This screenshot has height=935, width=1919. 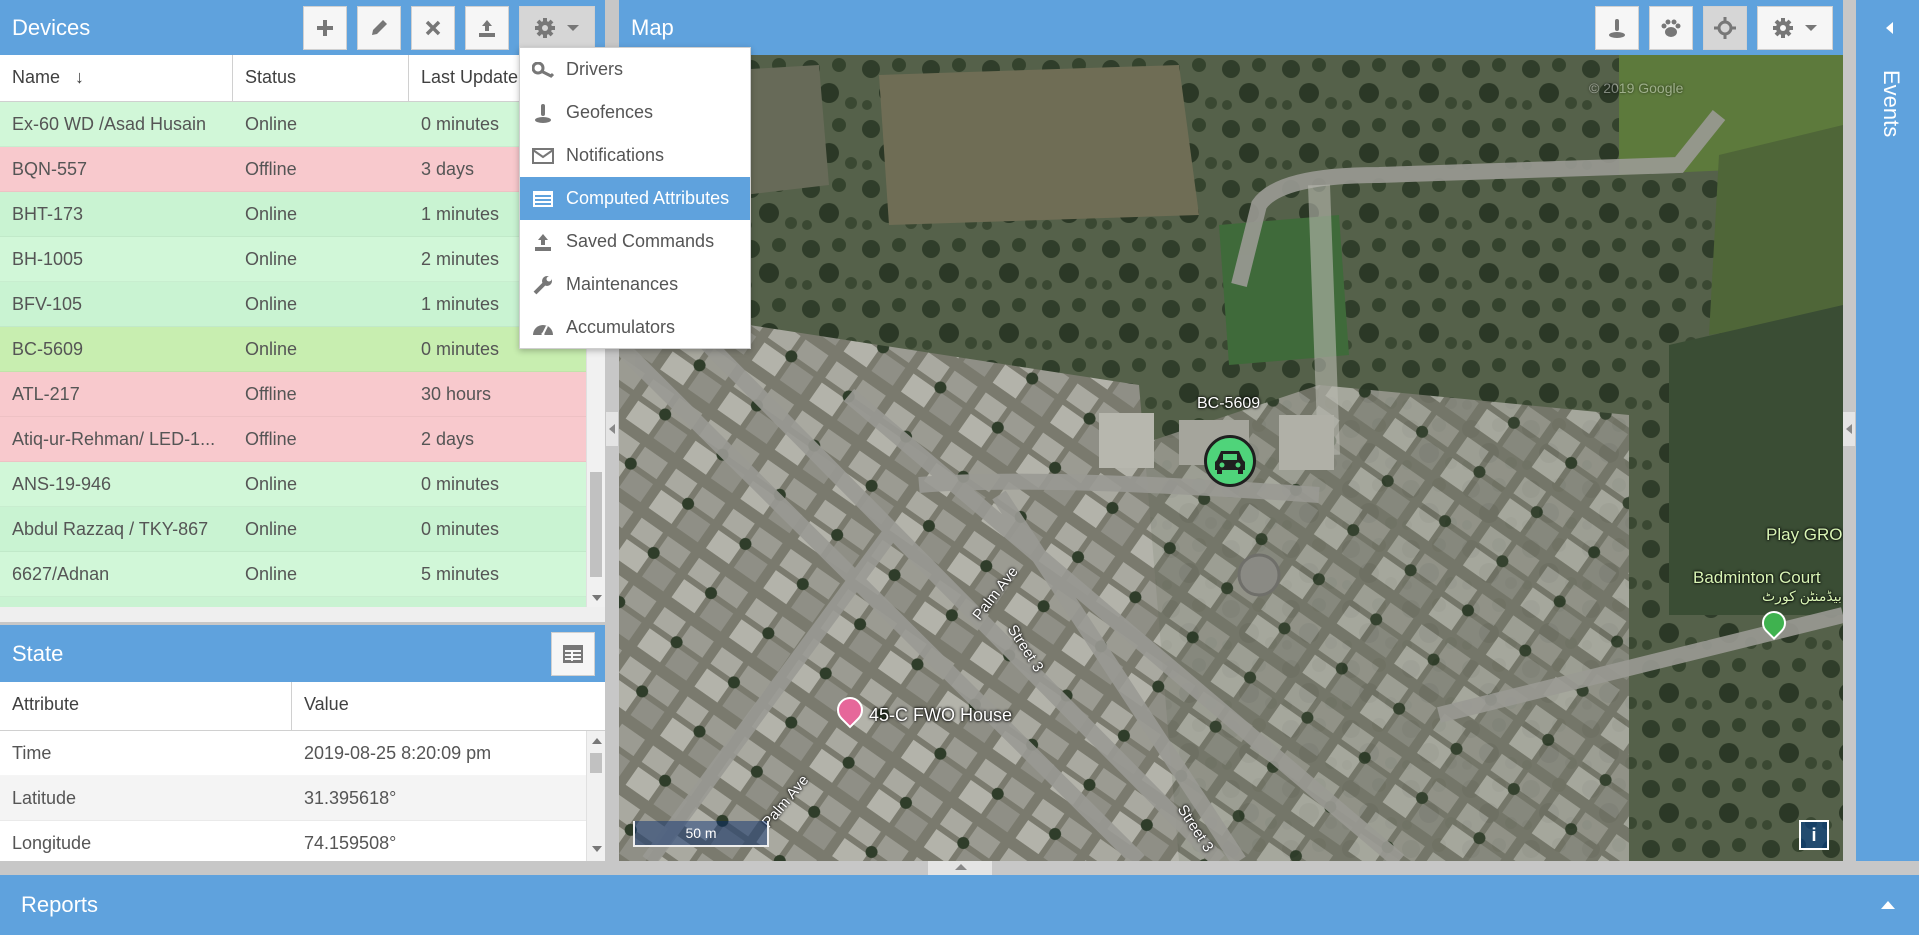 What do you see at coordinates (116, 78) in the screenshot?
I see `column-name: Name ↓` at bounding box center [116, 78].